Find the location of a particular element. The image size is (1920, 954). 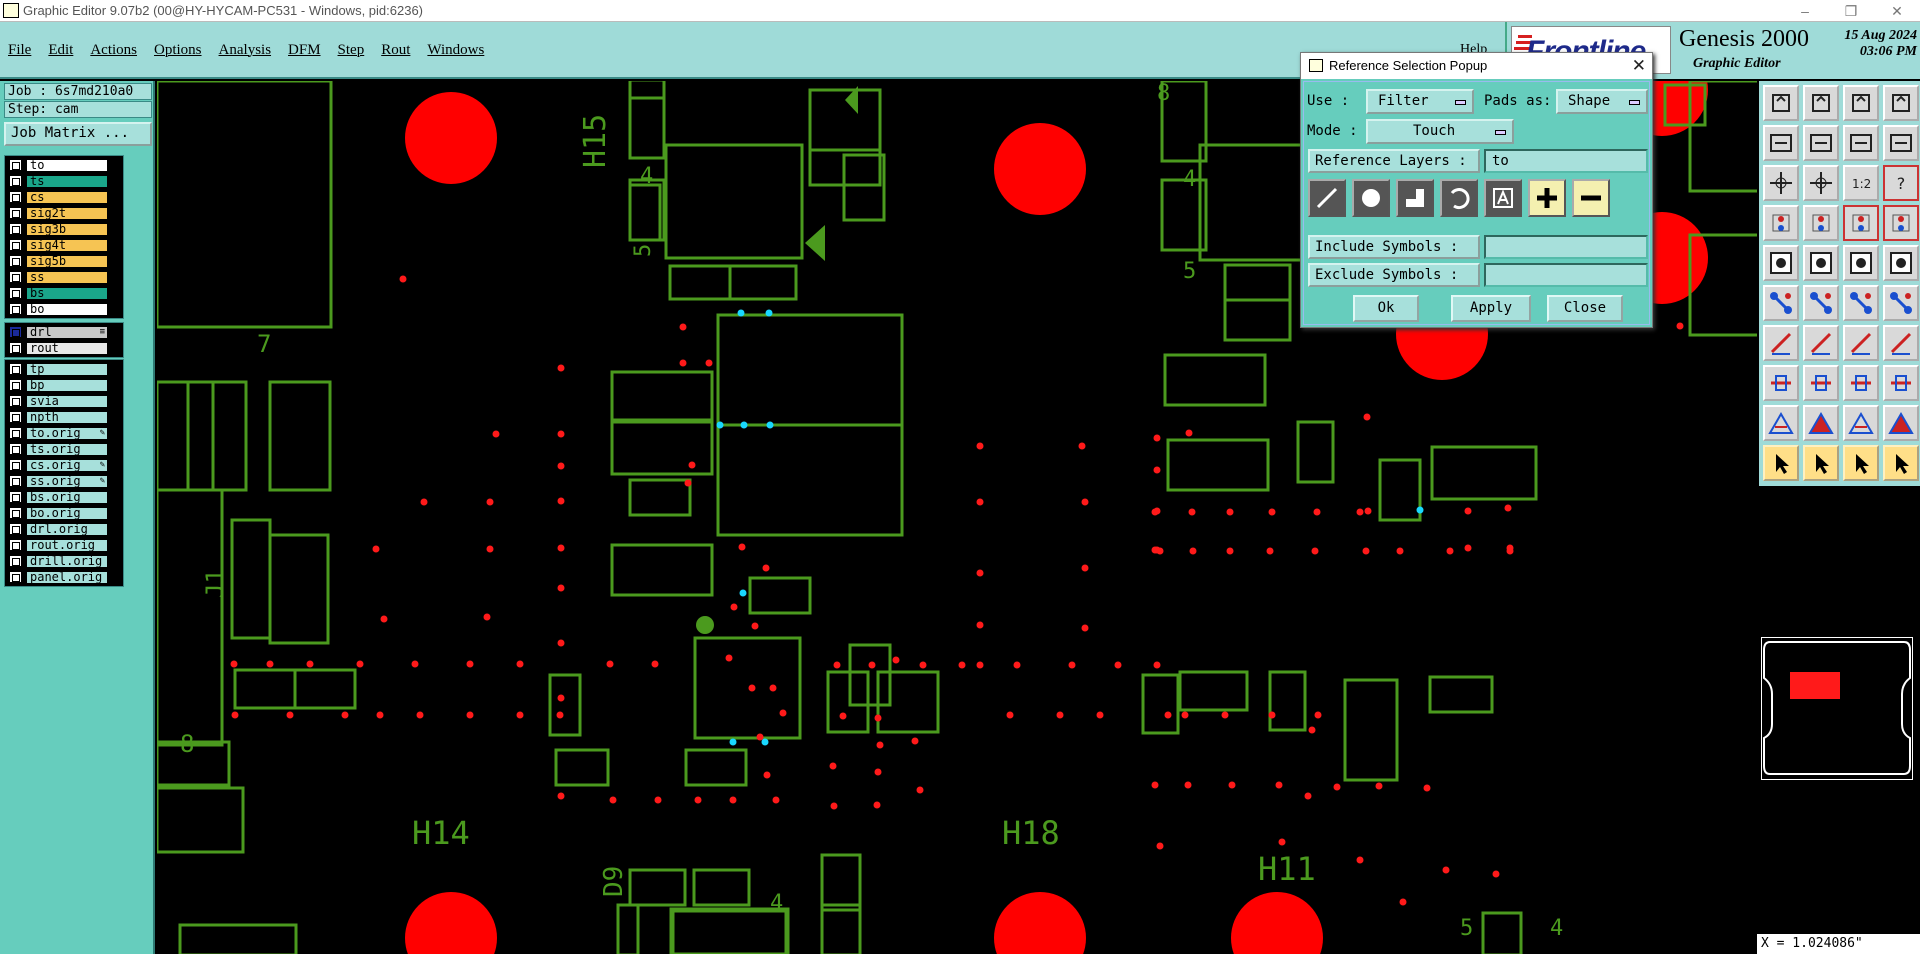

circle-pad-icon is located at coordinates (1901, 263).